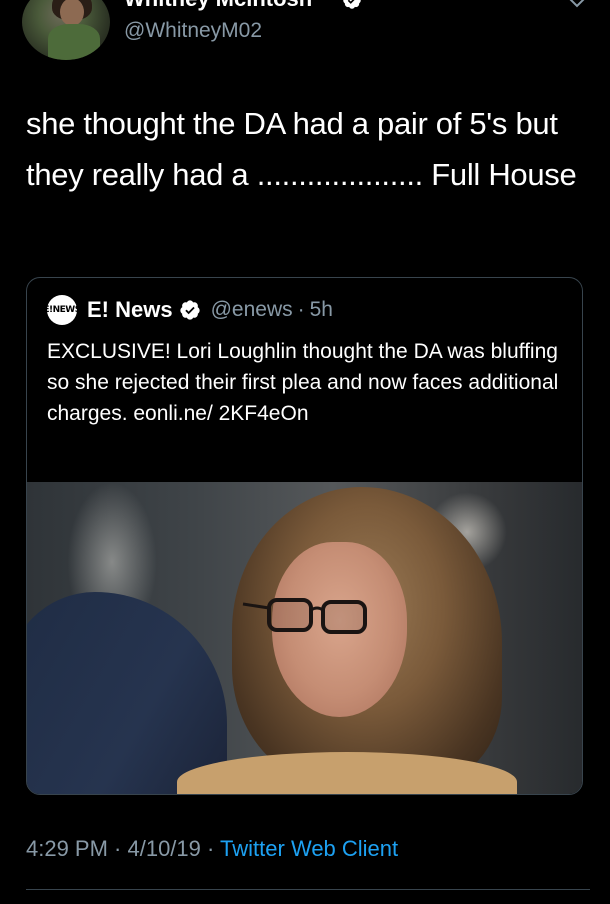 This screenshot has height=904, width=610. I want to click on quoted-author-display-name: E! News, so click(130, 310).